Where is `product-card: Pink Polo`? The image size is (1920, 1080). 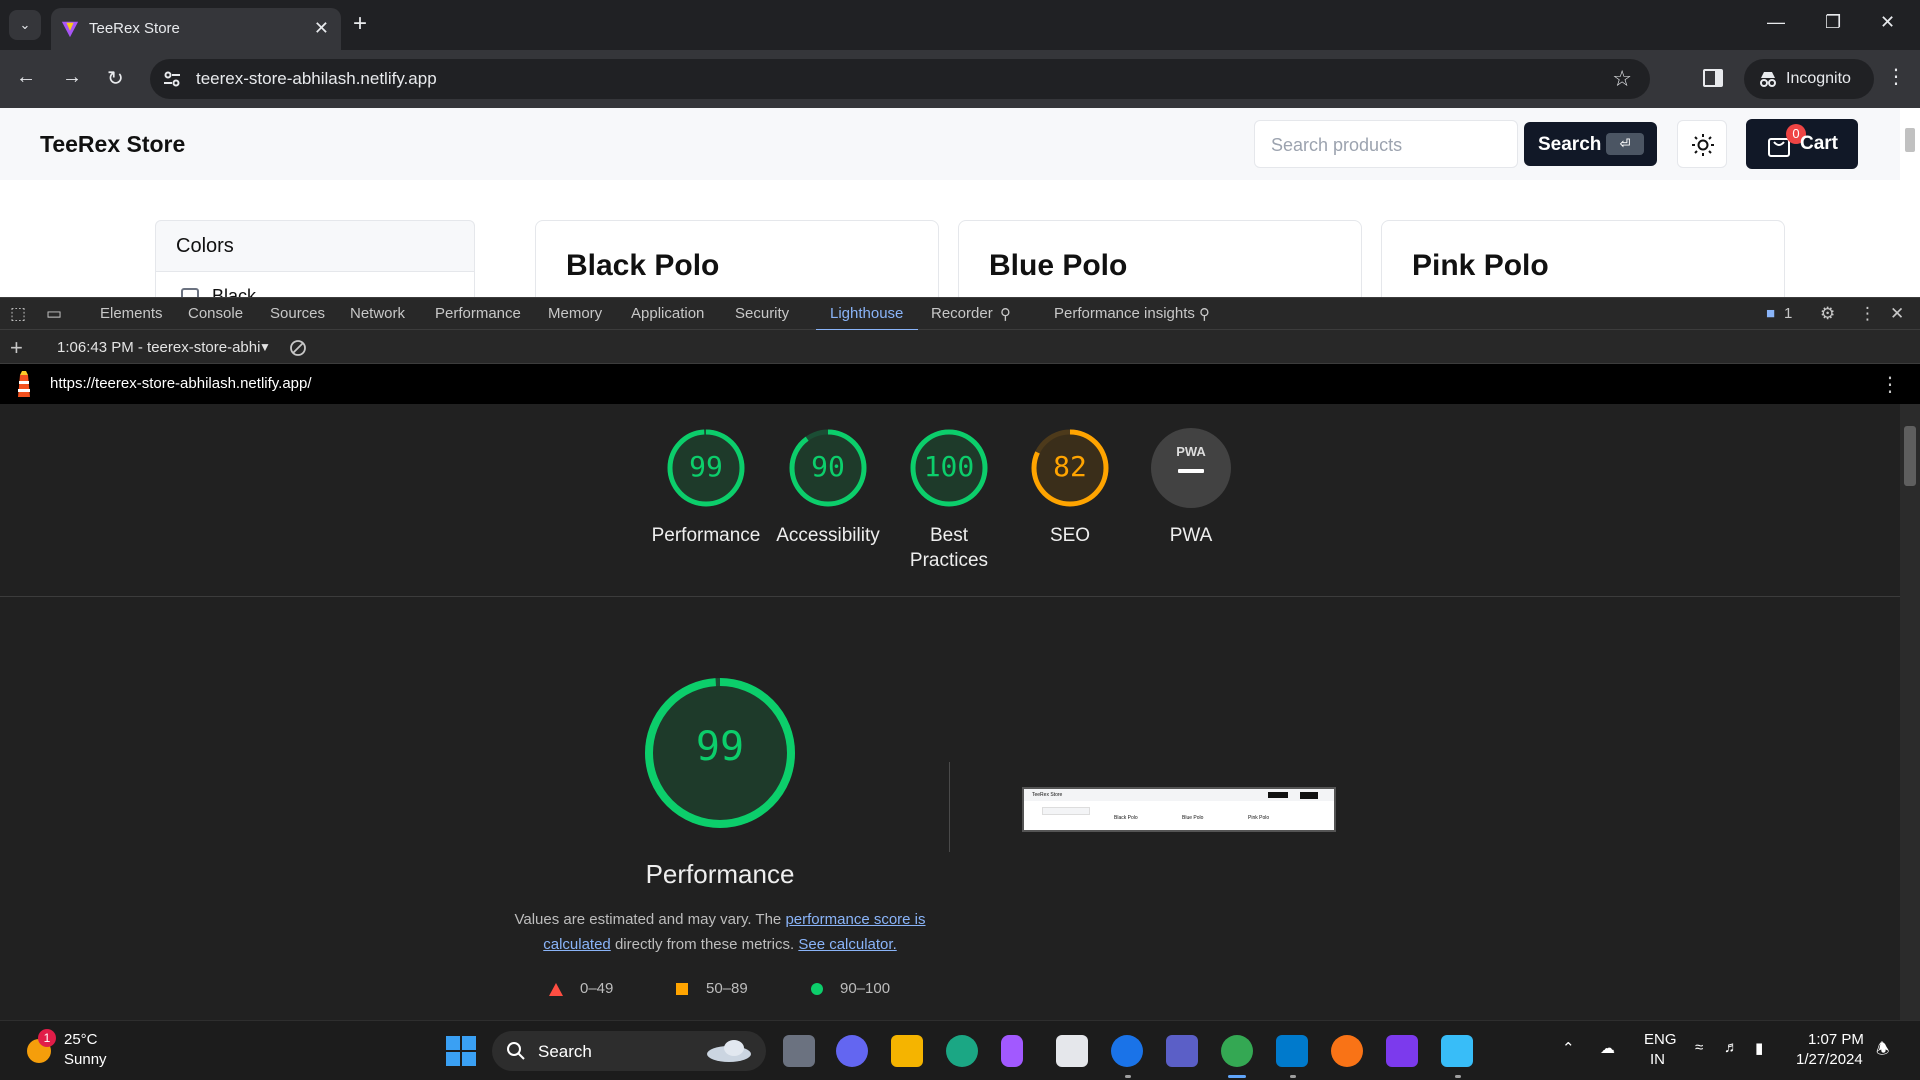
product-card: Pink Polo is located at coordinates (1583, 258).